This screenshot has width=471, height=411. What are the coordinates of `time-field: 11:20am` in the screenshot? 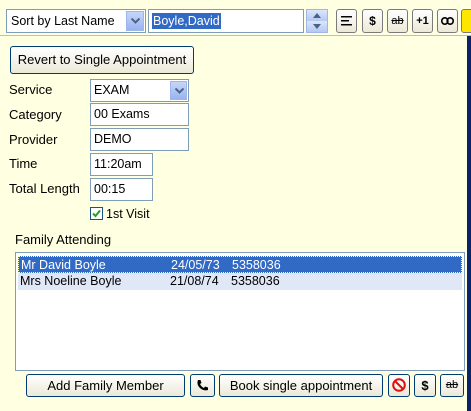 It's located at (121, 164).